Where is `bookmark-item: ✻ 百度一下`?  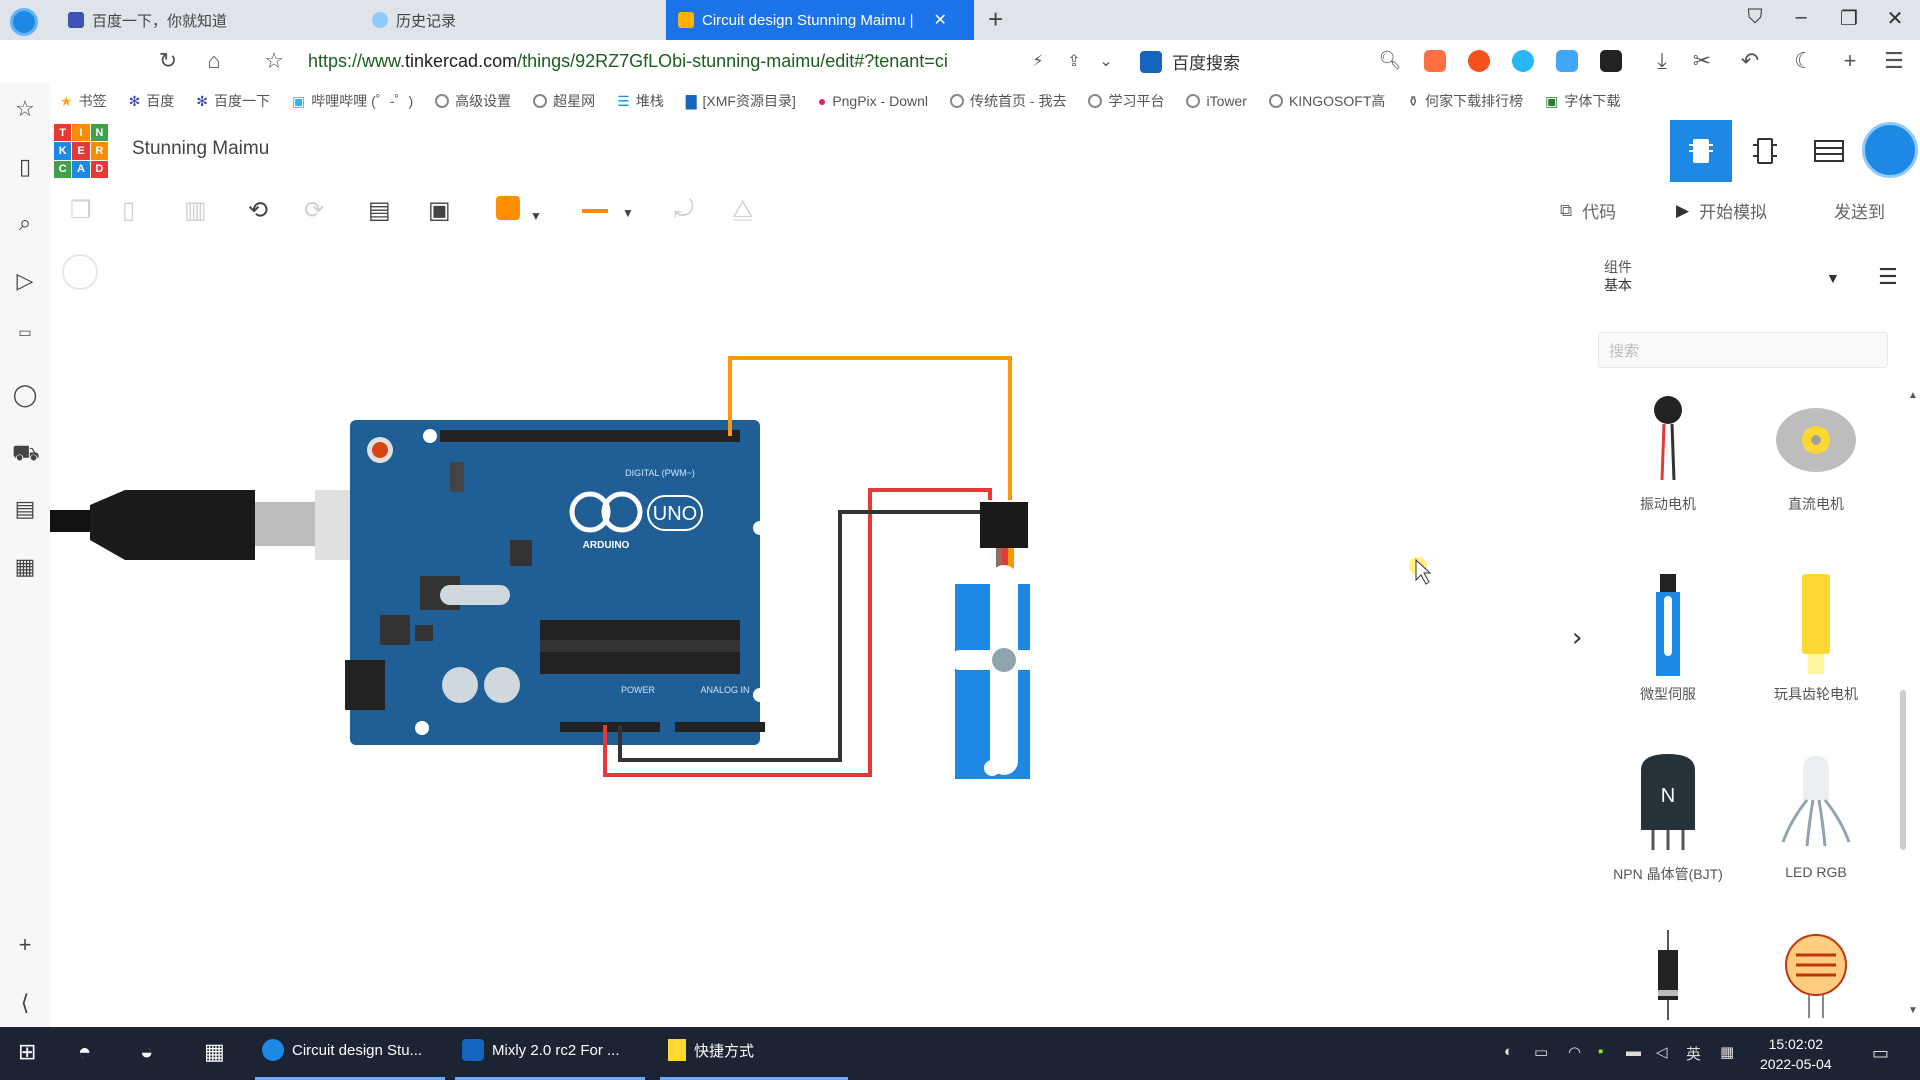
bookmark-item: ✻ 百度一下 is located at coordinates (233, 101).